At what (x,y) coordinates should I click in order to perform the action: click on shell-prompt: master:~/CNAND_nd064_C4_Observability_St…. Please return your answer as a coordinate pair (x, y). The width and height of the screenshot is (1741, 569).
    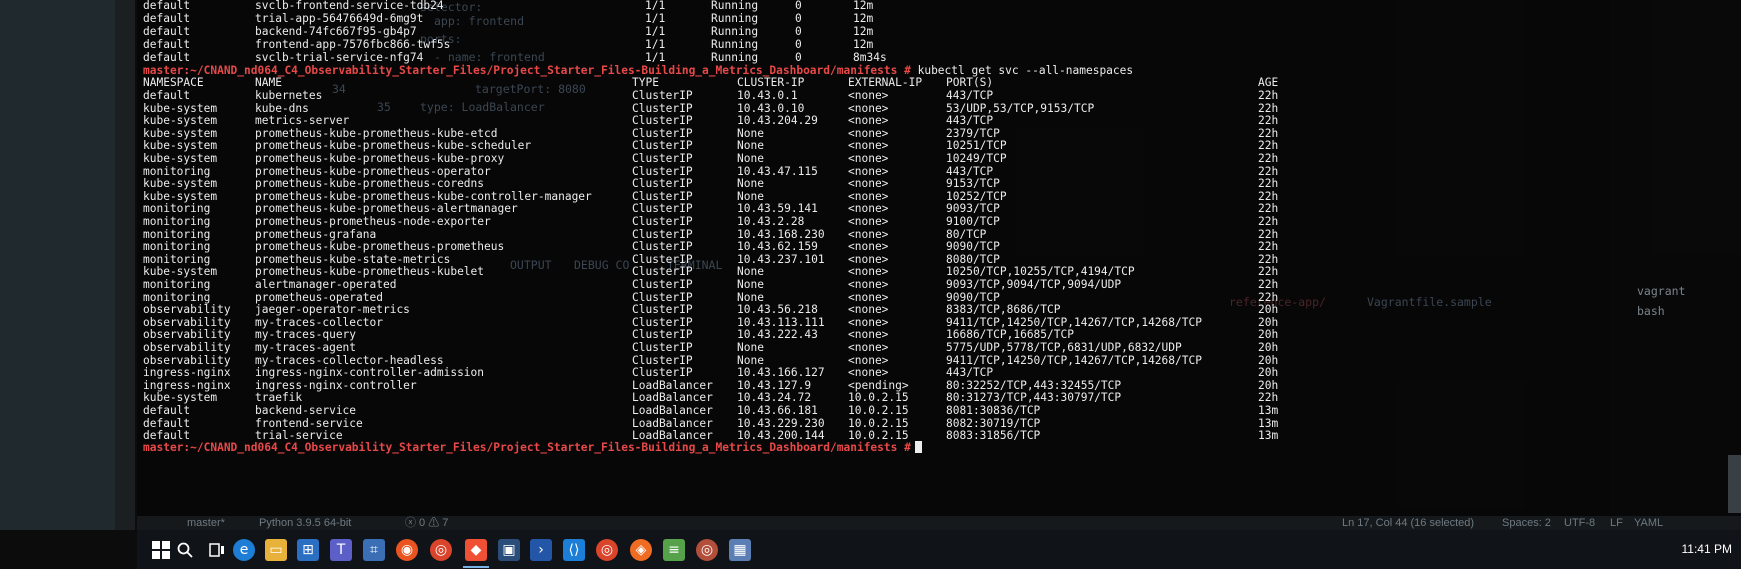
    Looking at the image, I should click on (527, 447).